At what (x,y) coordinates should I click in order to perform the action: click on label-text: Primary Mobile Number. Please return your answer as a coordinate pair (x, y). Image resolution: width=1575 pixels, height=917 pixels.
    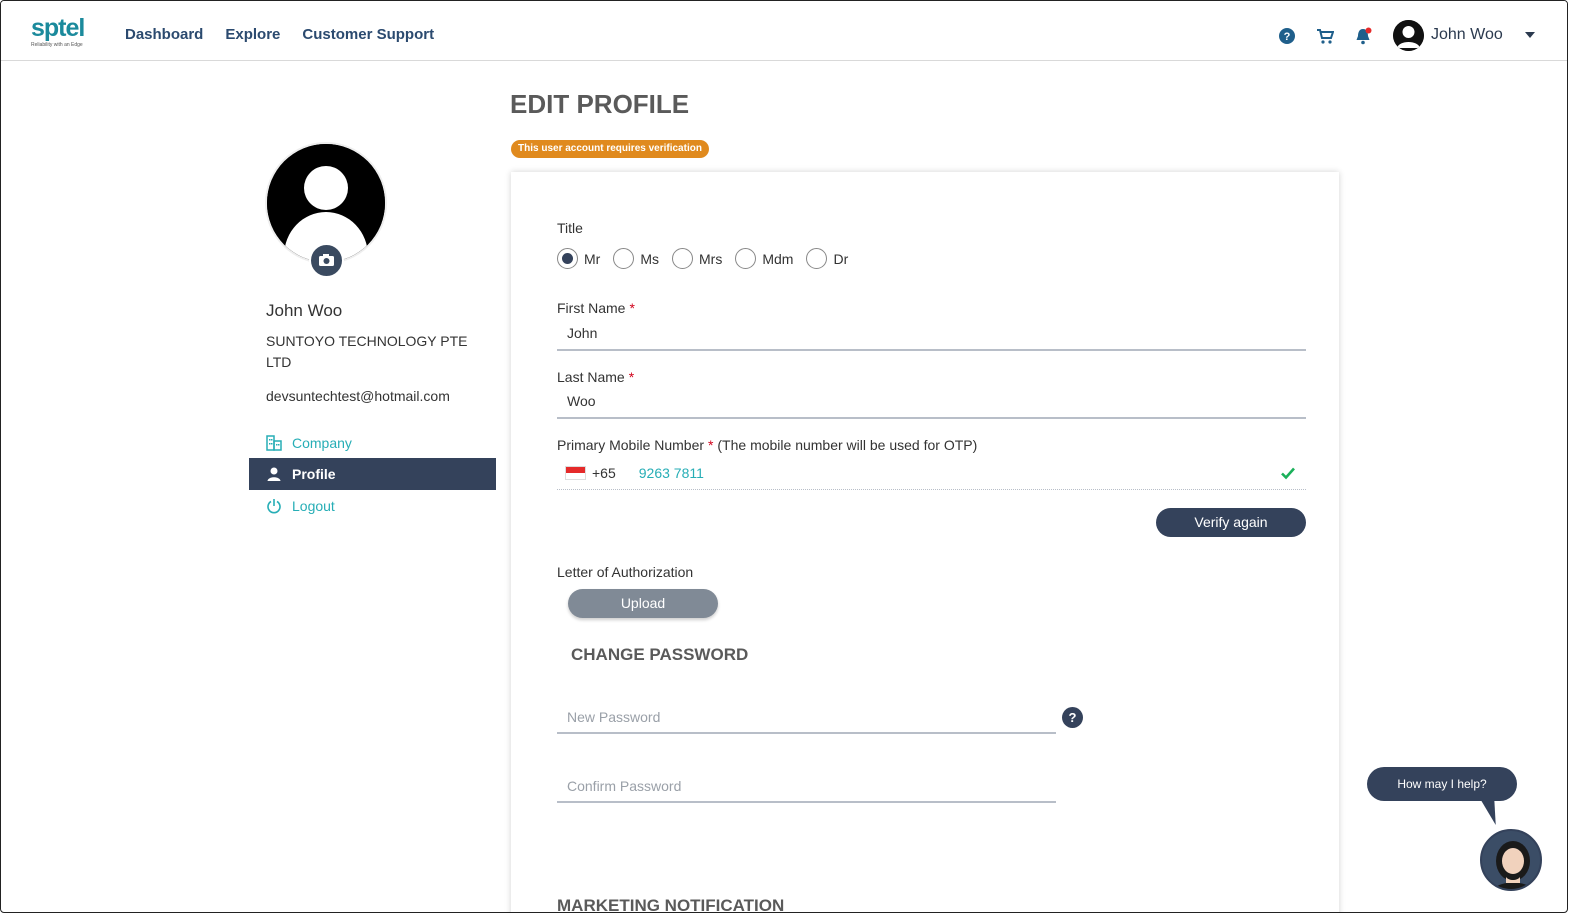
    Looking at the image, I should click on (631, 445).